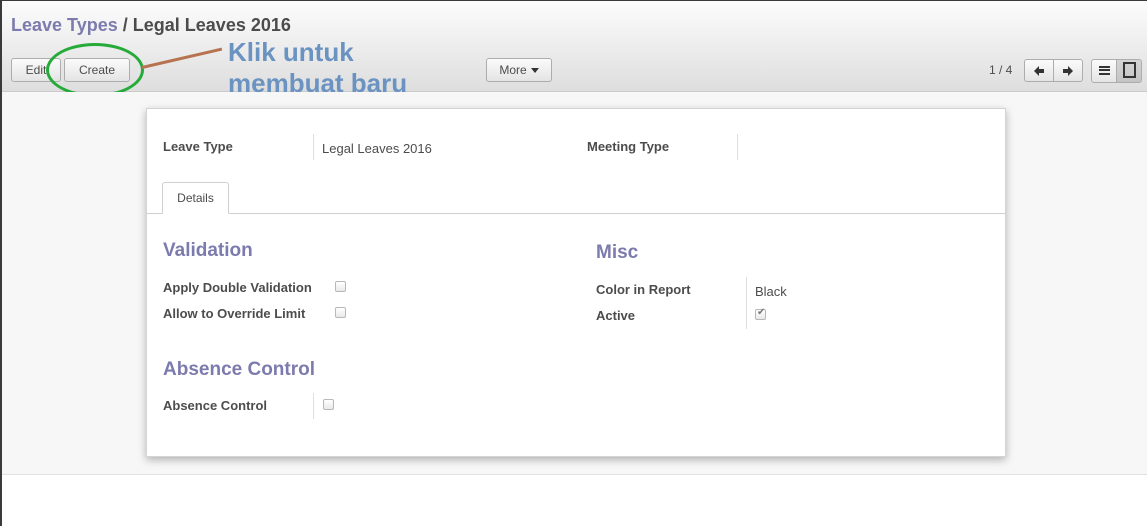 The height and width of the screenshot is (526, 1147). Describe the element at coordinates (576, 213) in the screenshot. I see `tab-bar-border` at that location.